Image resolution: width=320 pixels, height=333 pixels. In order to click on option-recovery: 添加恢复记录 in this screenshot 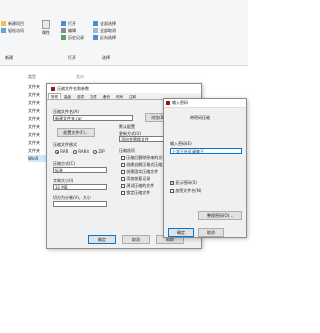, I will do `click(135, 179)`.